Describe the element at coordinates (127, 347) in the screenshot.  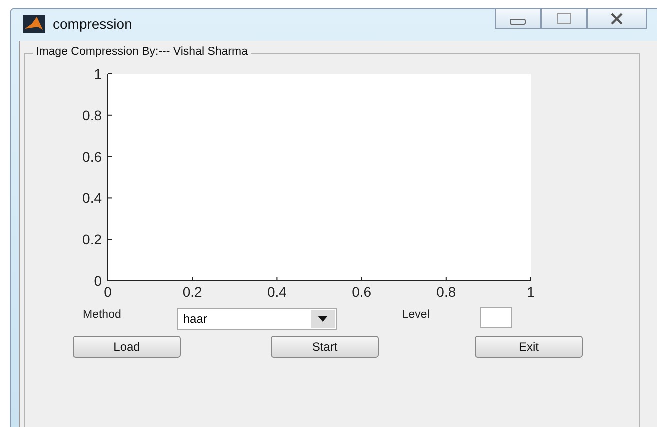
I see `action-button: Load` at that location.